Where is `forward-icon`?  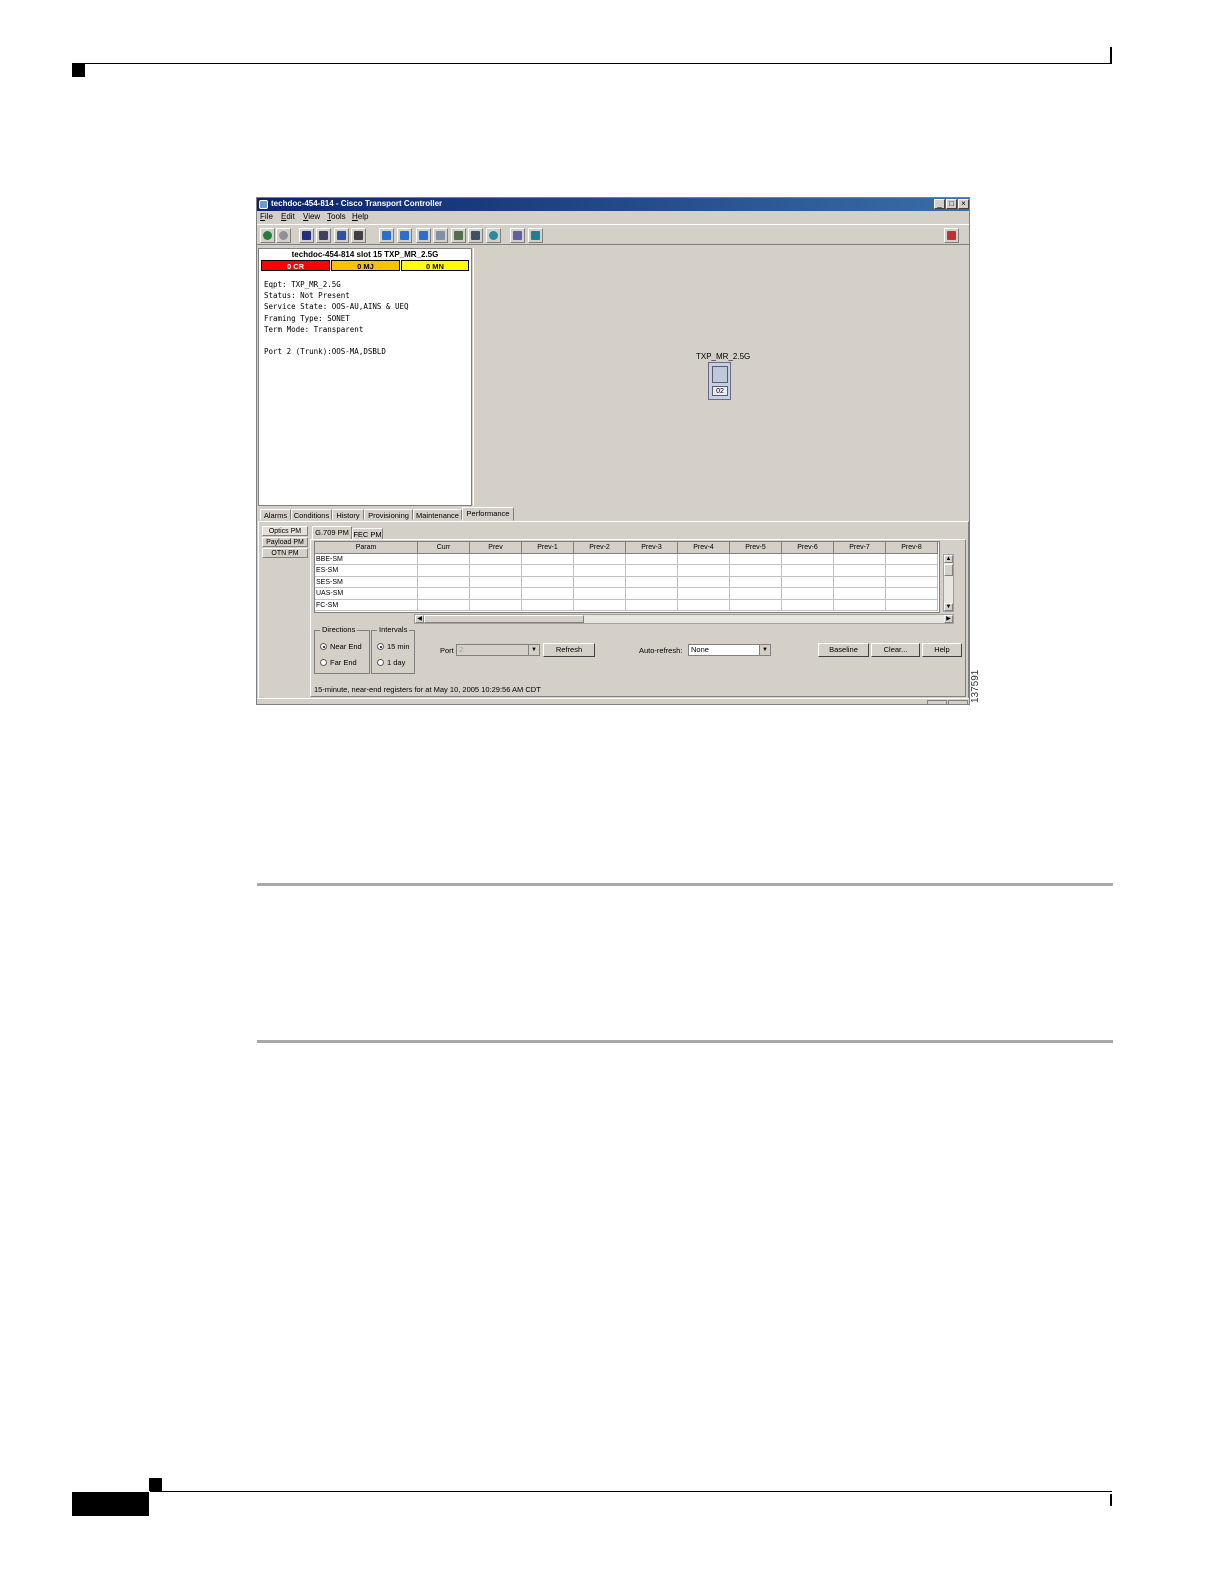 forward-icon is located at coordinates (404, 235).